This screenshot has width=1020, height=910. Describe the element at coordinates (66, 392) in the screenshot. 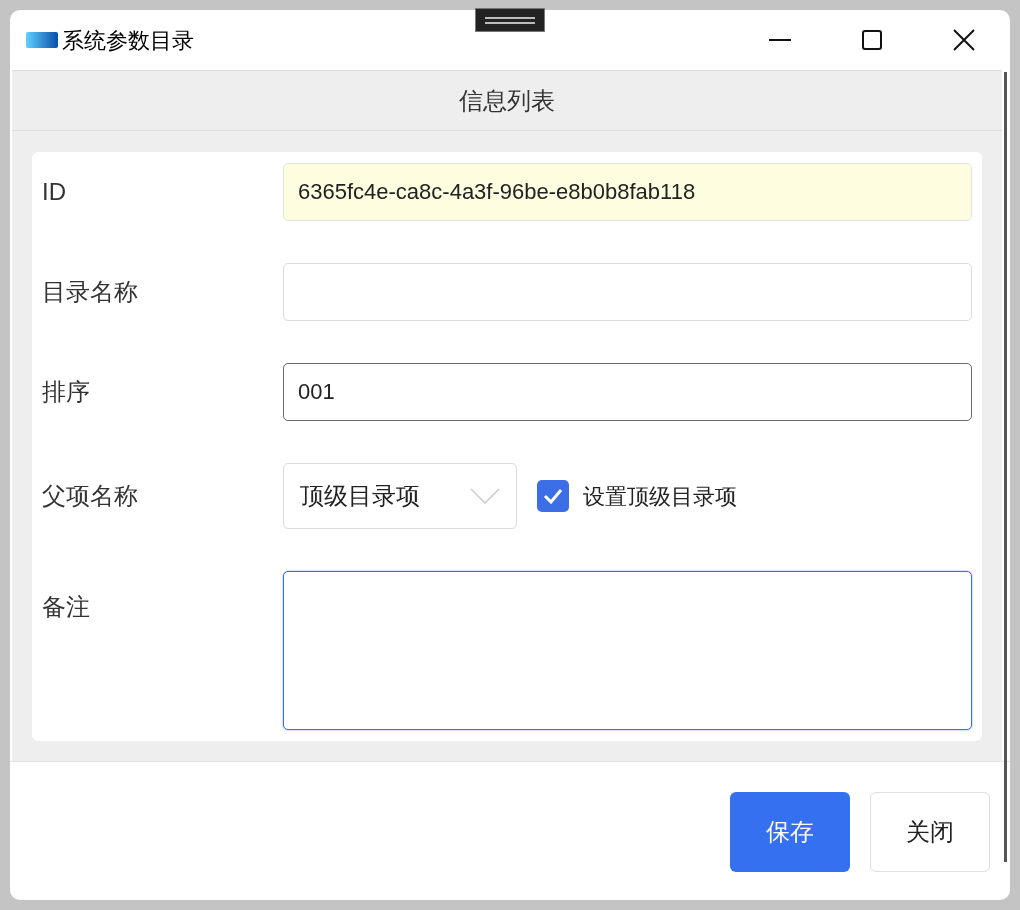

I see `field-label: 排序` at that location.